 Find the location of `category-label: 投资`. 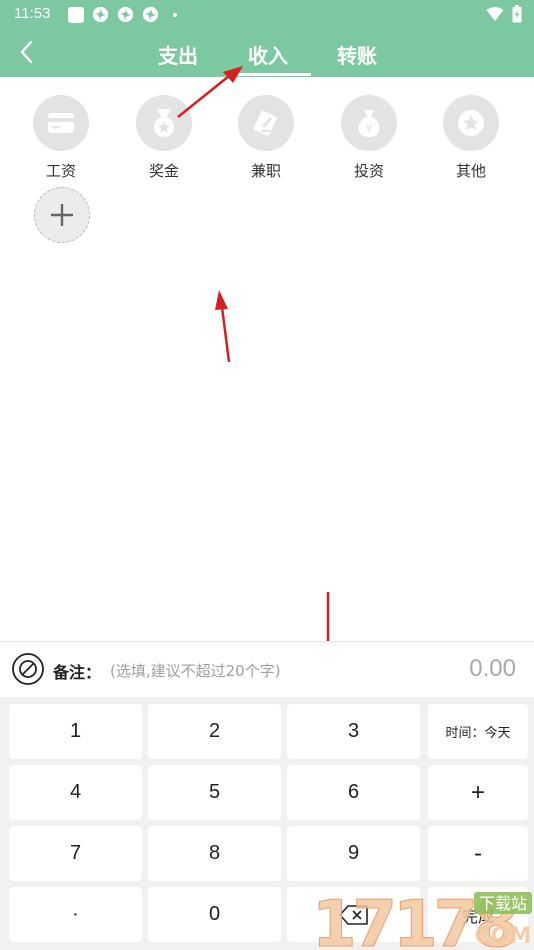

category-label: 投资 is located at coordinates (368, 171).